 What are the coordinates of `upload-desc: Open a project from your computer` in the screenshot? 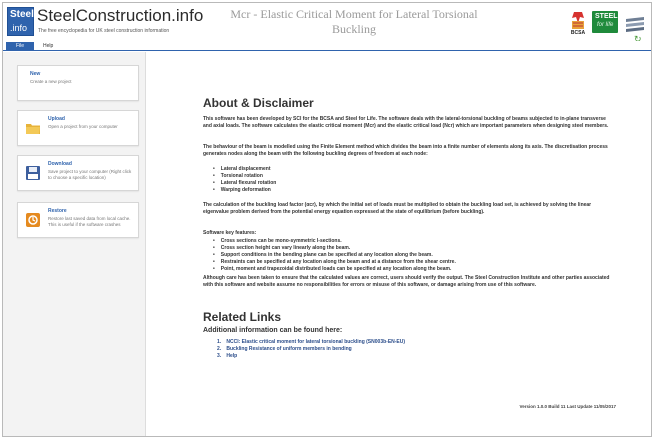 It's located at (83, 126).